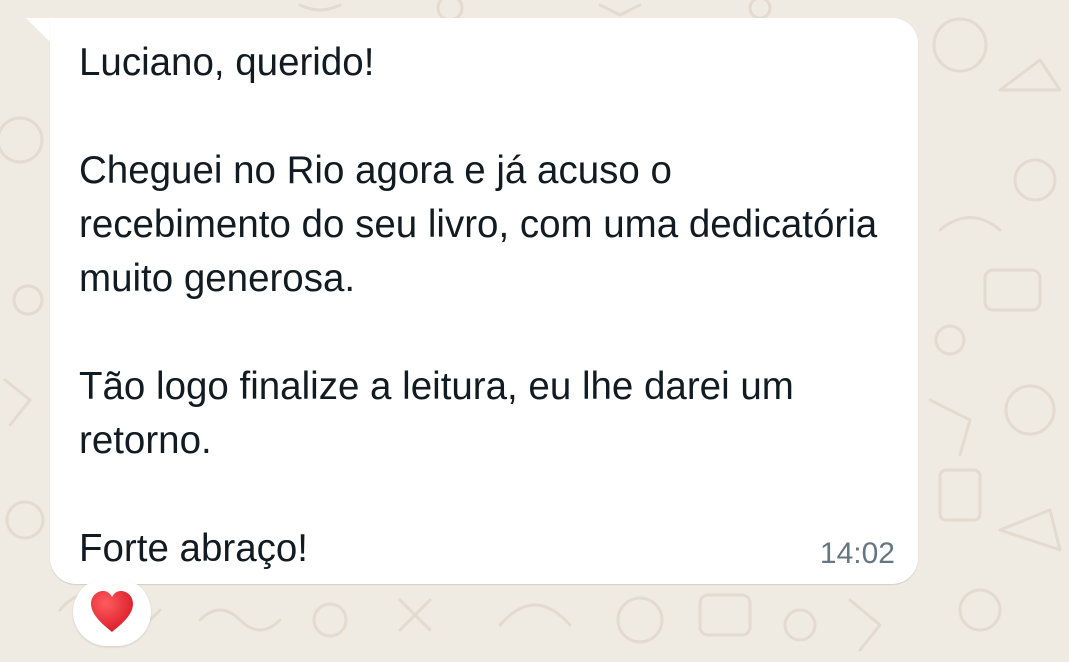 Image resolution: width=1069 pixels, height=662 pixels. What do you see at coordinates (39, 31) in the screenshot?
I see `bubble-tail` at bounding box center [39, 31].